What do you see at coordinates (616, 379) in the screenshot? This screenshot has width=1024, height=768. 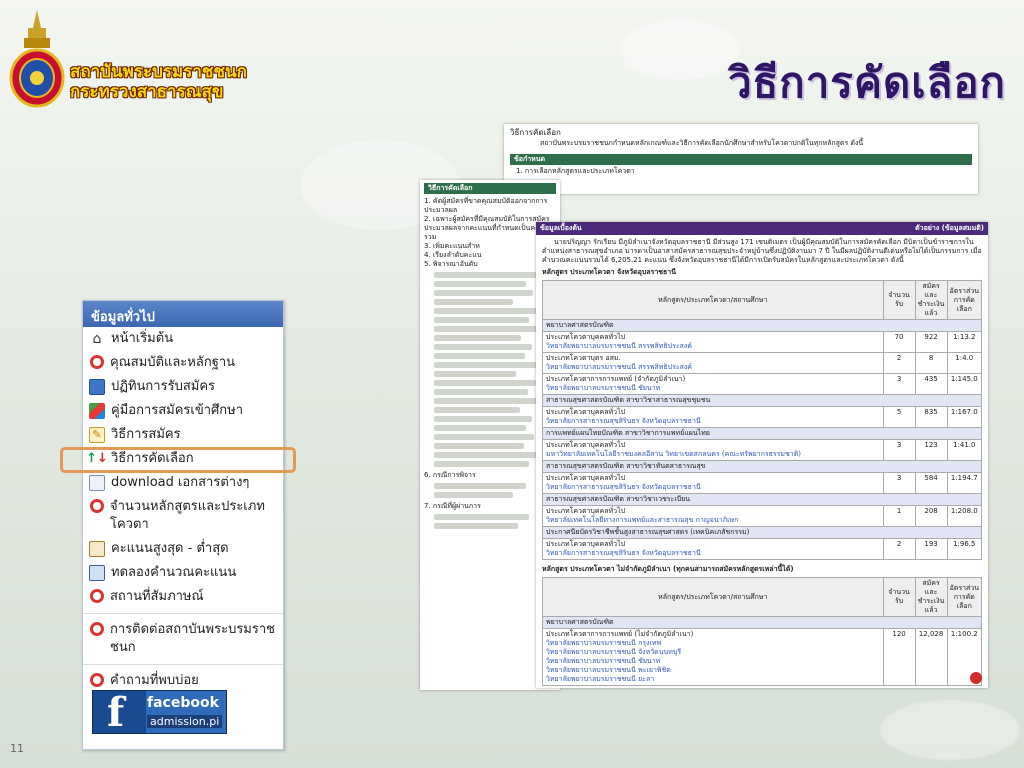 I see `course-name: ประเภทโควตาการการแพทย์ (จำกัดภูมิลำเนา)` at bounding box center [616, 379].